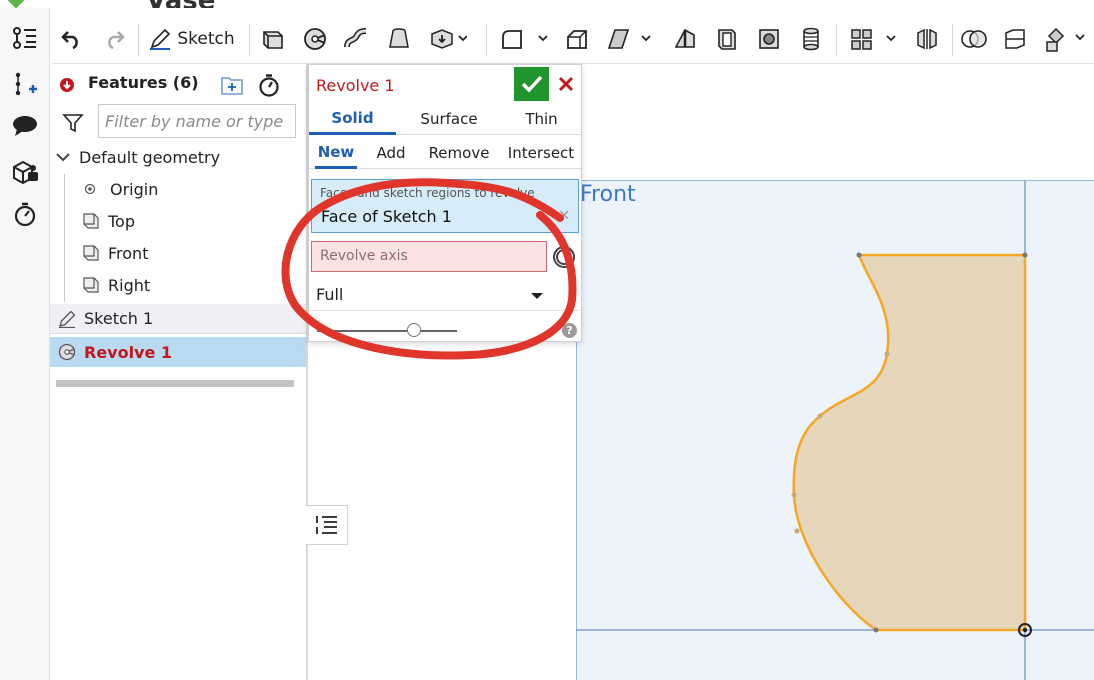 The image size is (1094, 680). I want to click on feature-list-toggle, so click(327, 525).